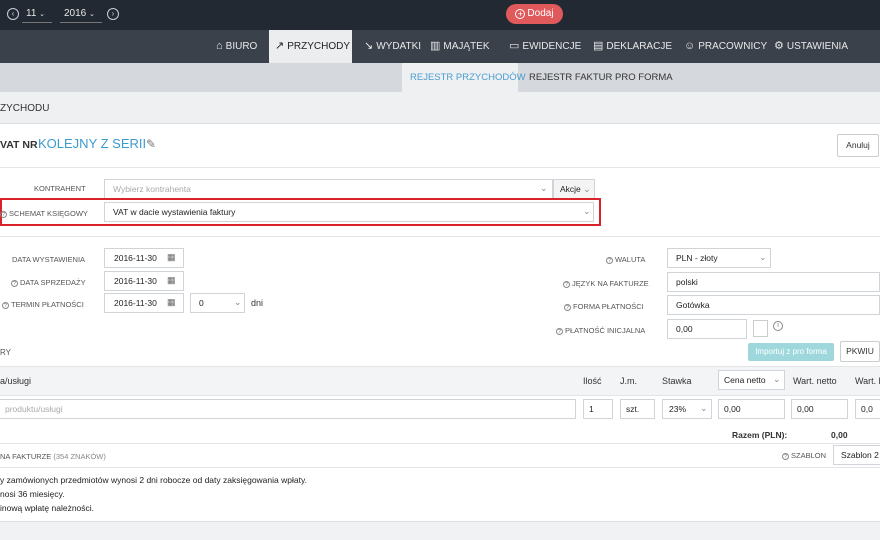 The width and height of the screenshot is (880, 540). I want to click on col-qty-header: Ilość, so click(592, 381).